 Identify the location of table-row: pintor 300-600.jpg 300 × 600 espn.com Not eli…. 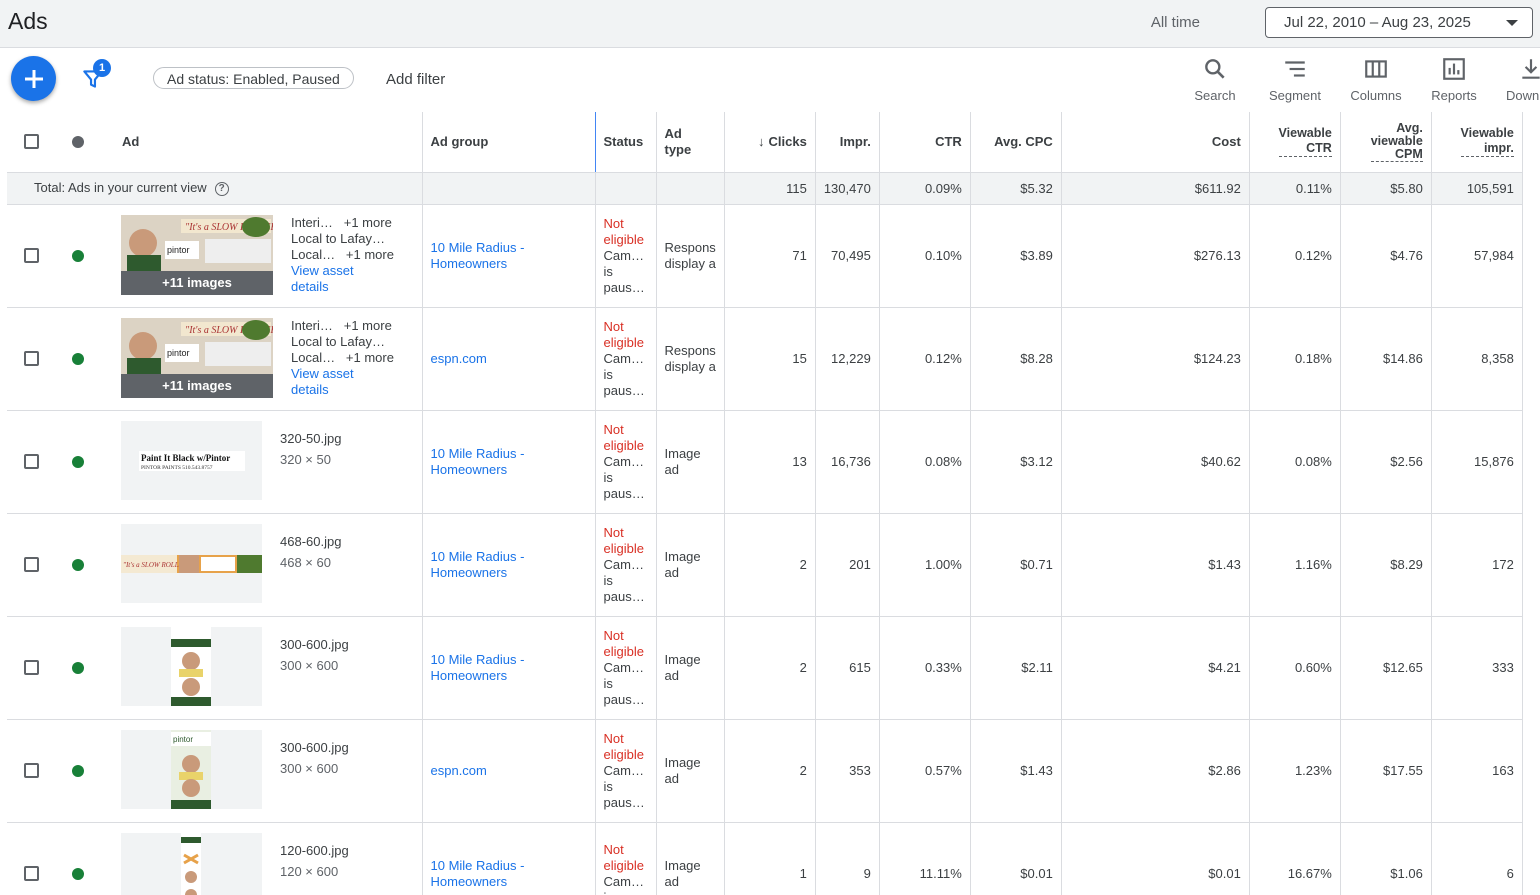
(765, 771).